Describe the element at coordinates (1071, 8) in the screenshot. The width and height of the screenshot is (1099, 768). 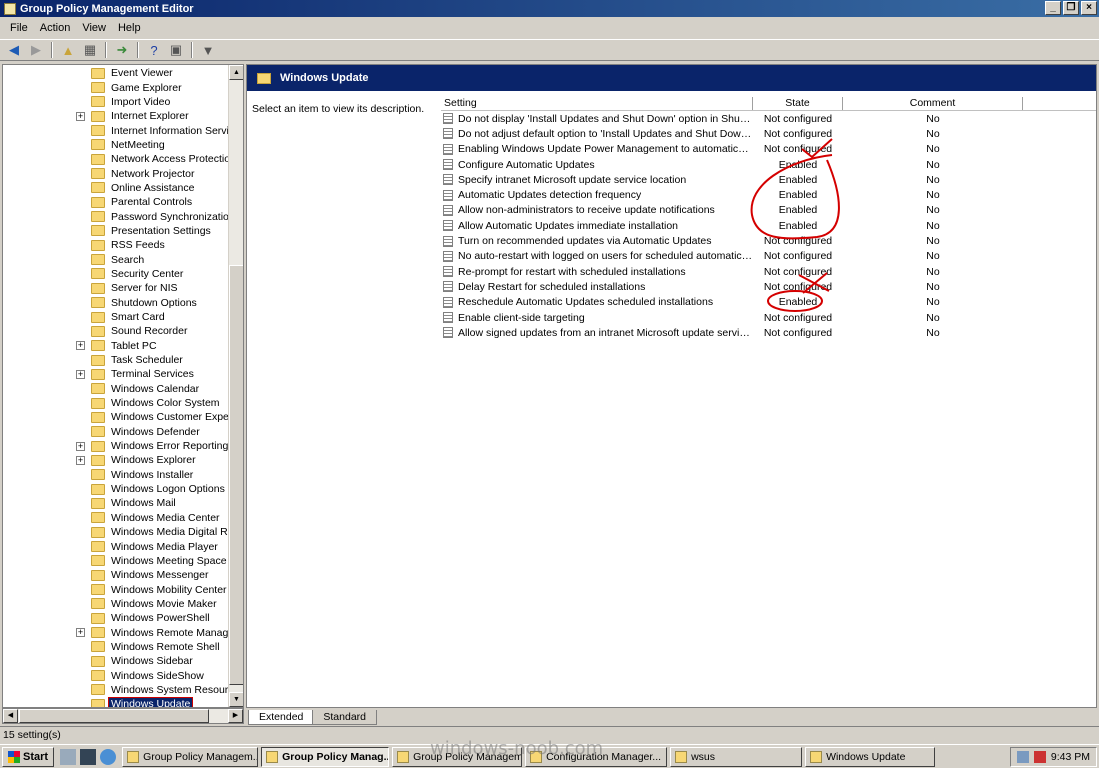
I see `restore-button: ❐` at that location.